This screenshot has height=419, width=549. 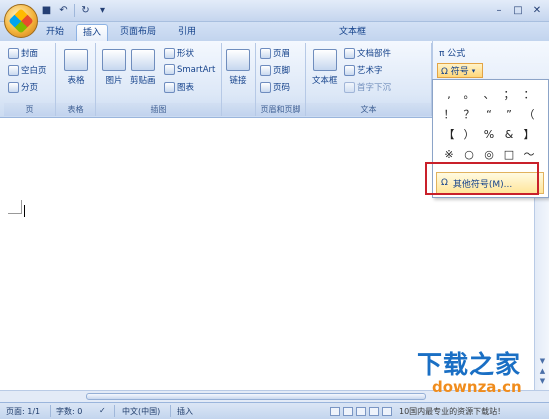 I want to click on table-button: 表格, so click(x=76, y=67).